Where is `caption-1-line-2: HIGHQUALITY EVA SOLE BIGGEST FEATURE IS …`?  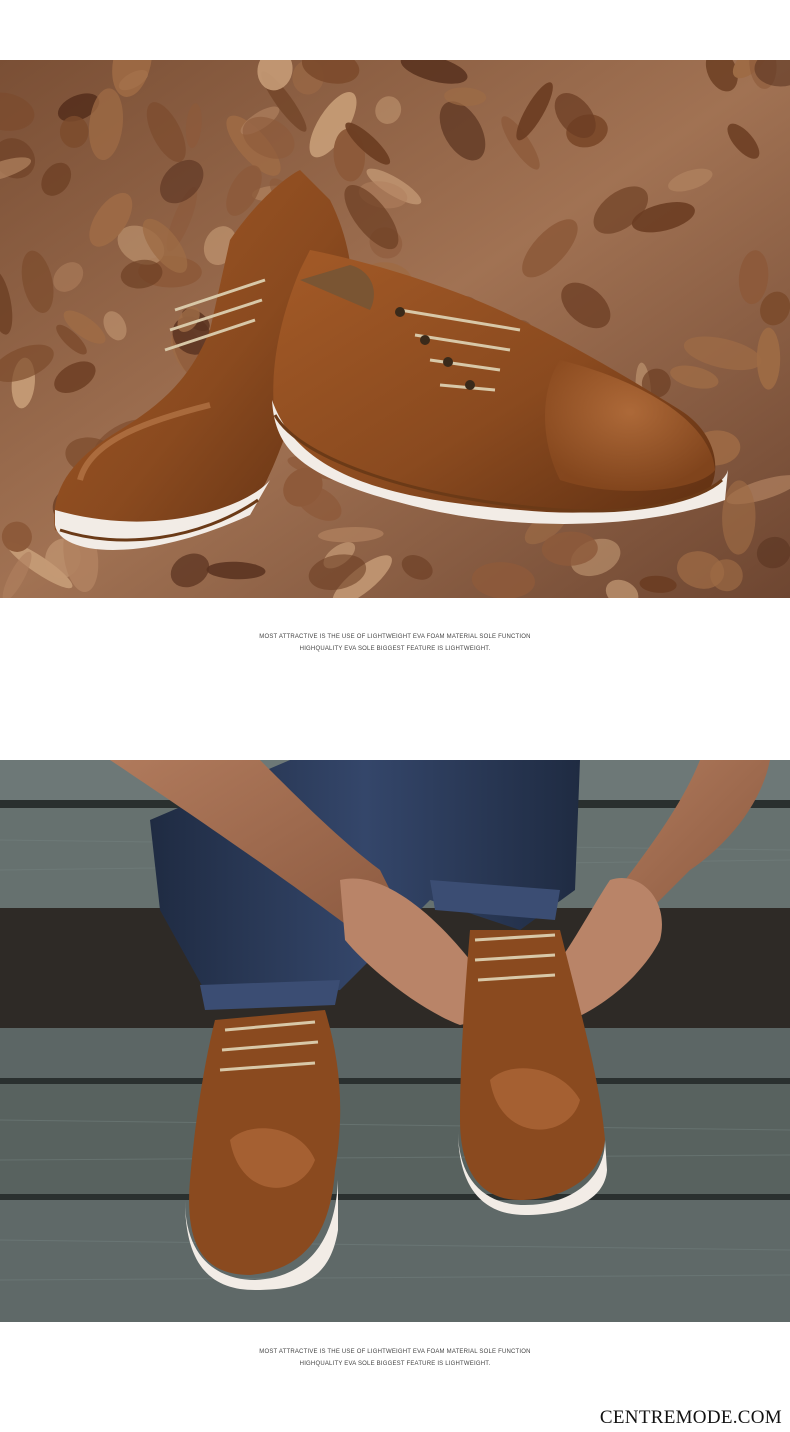 caption-1-line-2: HIGHQUALITY EVA SOLE BIGGEST FEATURE IS … is located at coordinates (395, 649).